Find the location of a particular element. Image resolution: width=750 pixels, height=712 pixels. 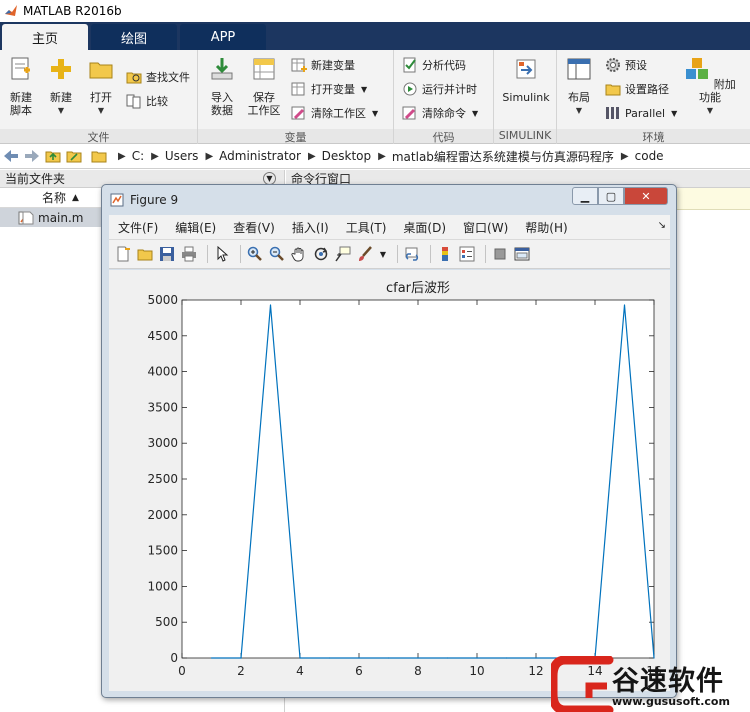

plus-icon is located at coordinates (61, 69).